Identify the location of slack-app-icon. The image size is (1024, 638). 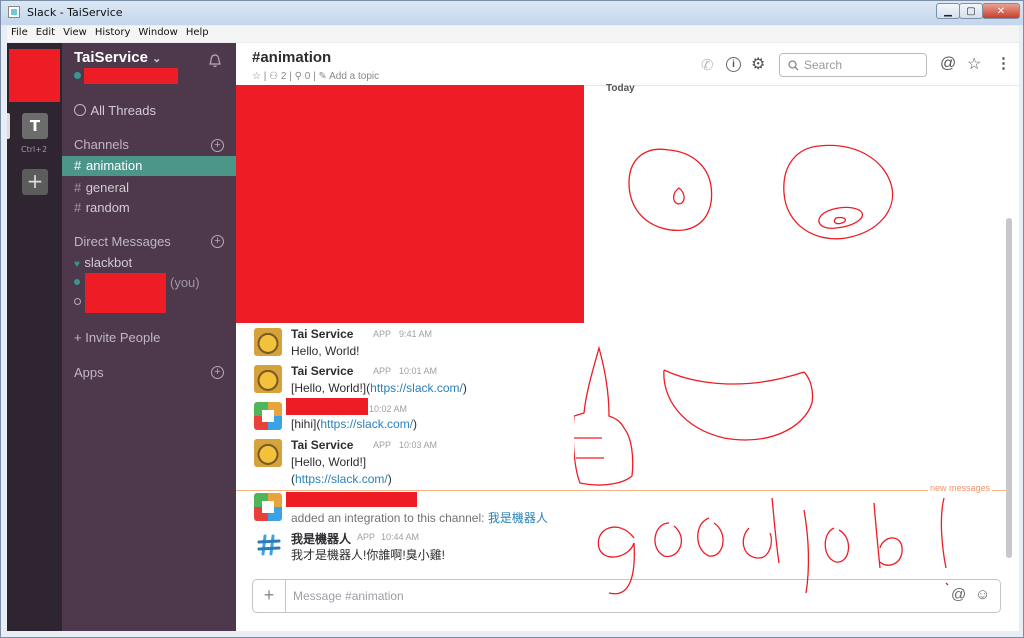
(14, 12).